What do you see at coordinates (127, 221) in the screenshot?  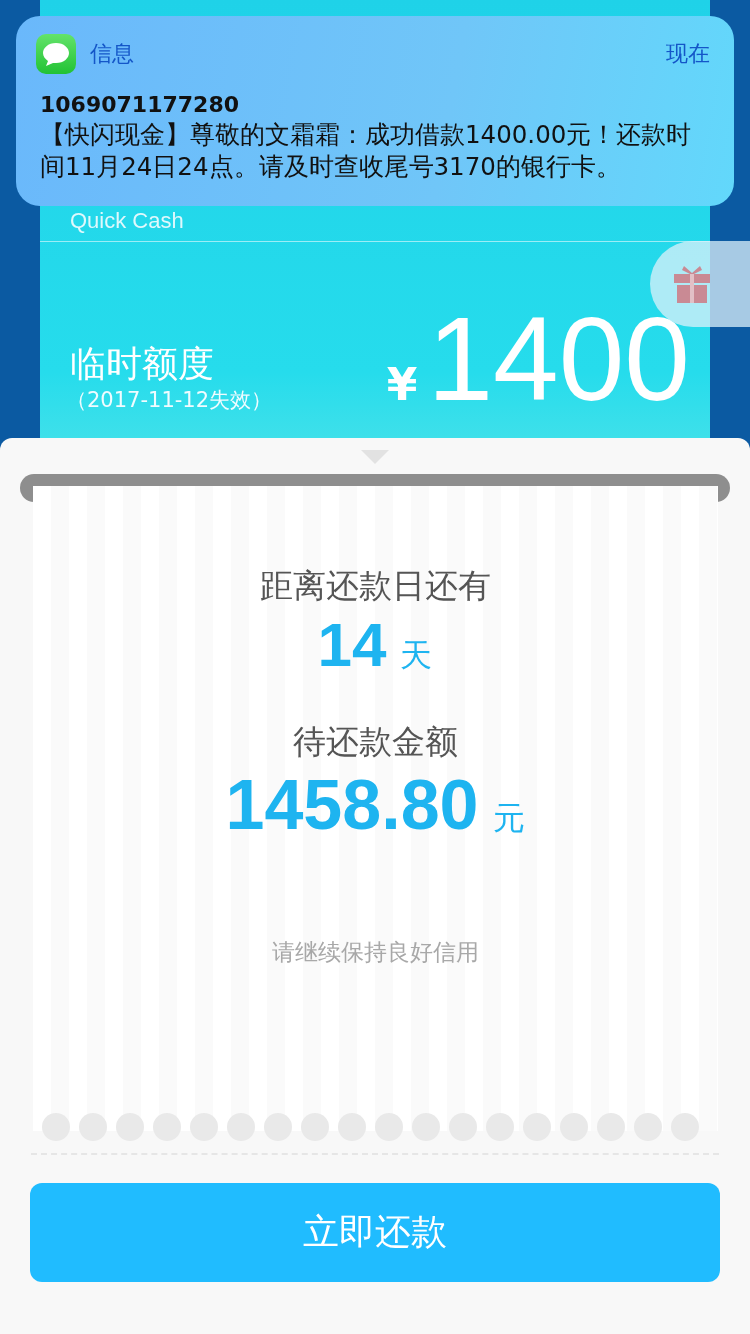 I see `brand-name: Quick Cash` at bounding box center [127, 221].